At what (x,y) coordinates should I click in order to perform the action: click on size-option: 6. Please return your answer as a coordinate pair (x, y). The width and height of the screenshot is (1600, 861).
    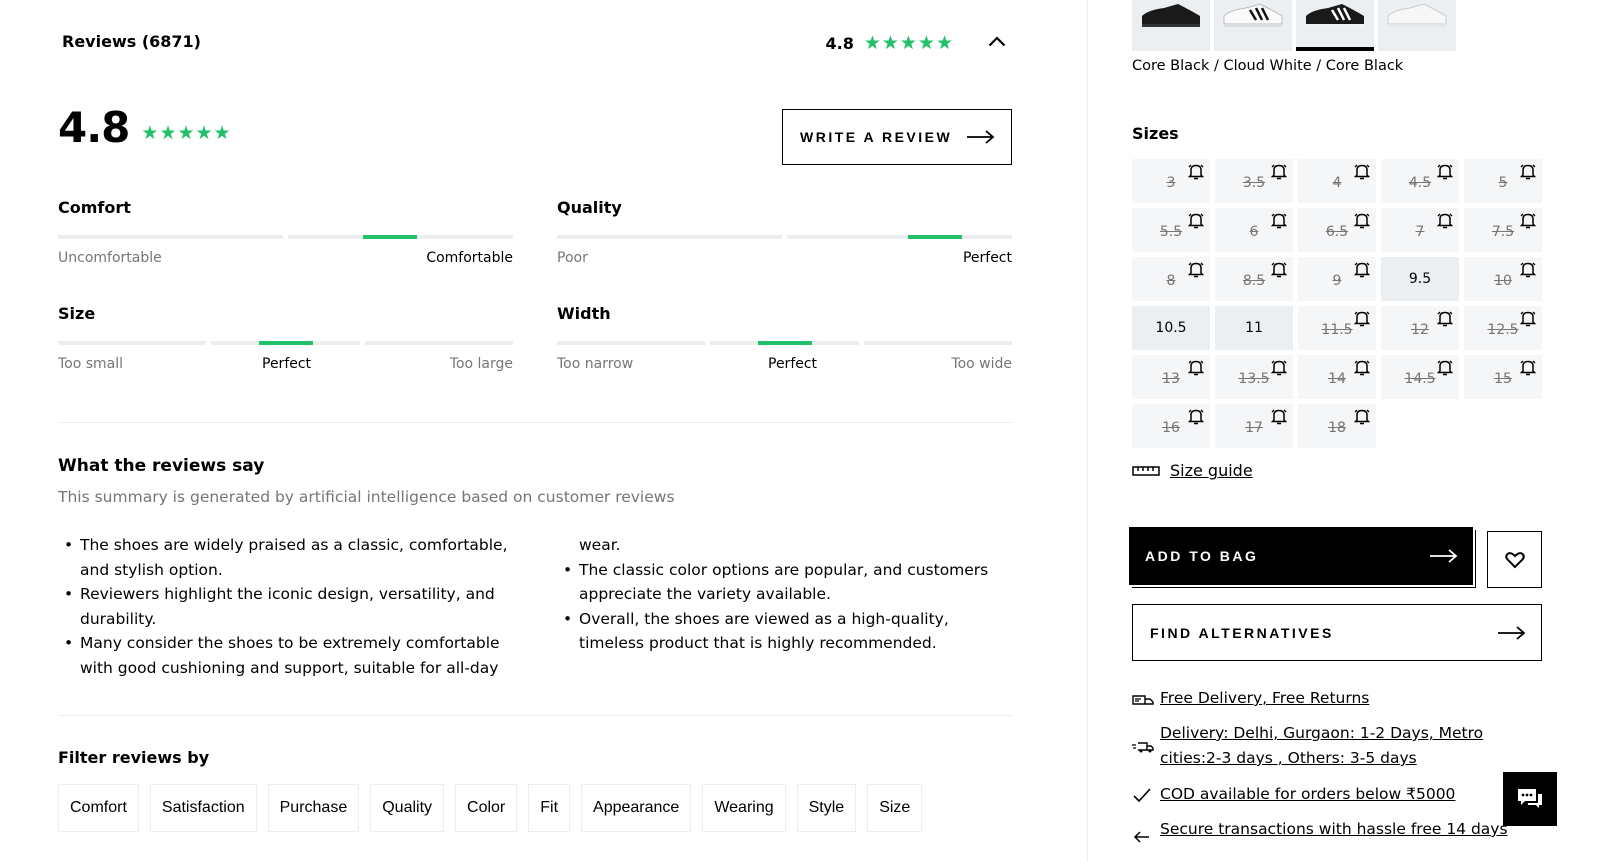
    Looking at the image, I should click on (1254, 230).